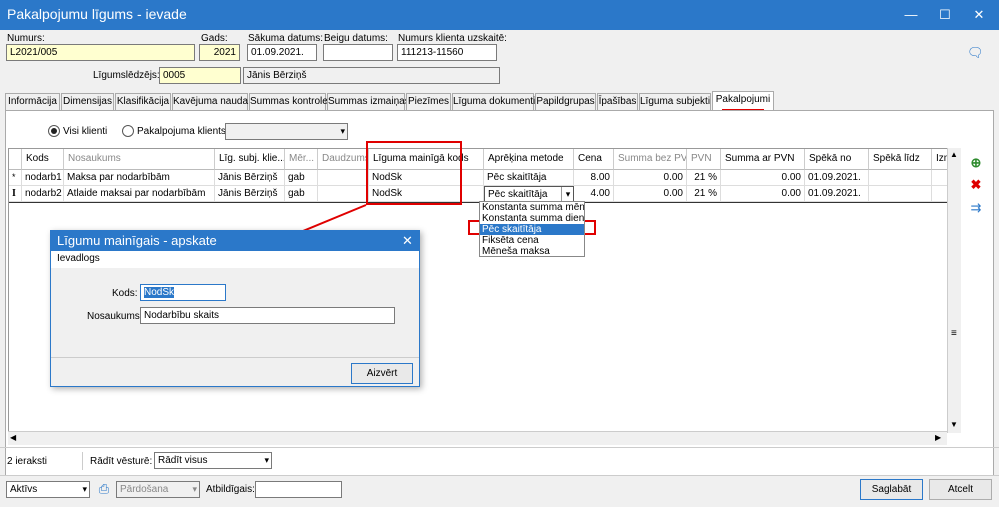 This screenshot has width=999, height=507. What do you see at coordinates (82, 461) in the screenshot?
I see `status-divider` at bounding box center [82, 461].